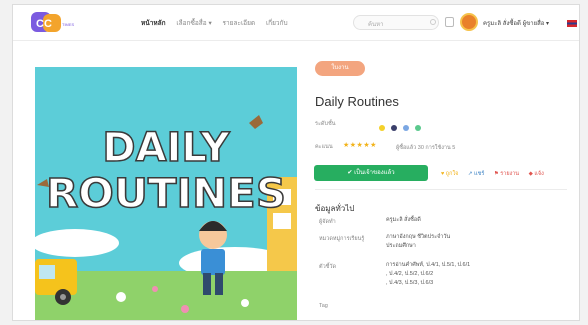  I want to click on user-menu: ครูมะลิ สั่งซื้อดี ผู้ขายสื่อ ▾, so click(516, 23).